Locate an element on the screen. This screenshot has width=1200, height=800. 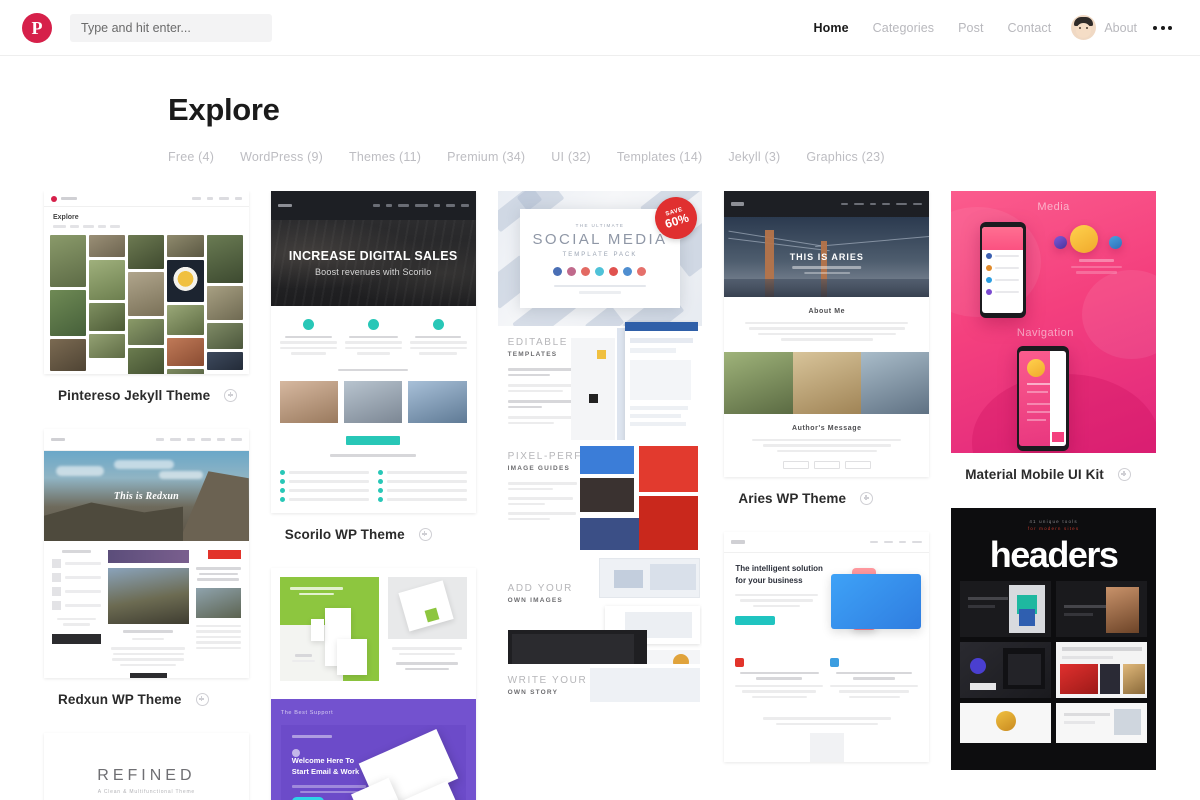
search-input is located at coordinates (171, 27).